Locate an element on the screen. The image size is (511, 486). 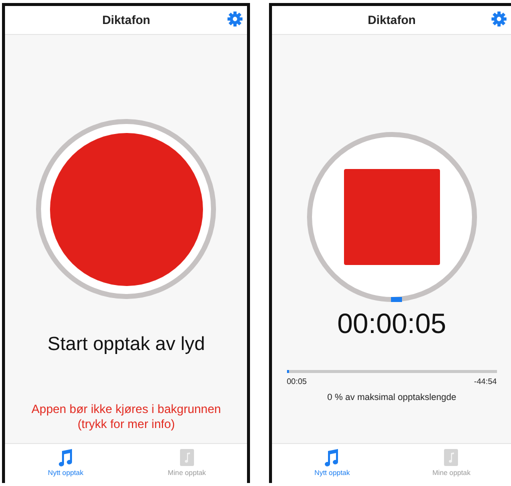
elapsed-time: 00:05 is located at coordinates (296, 381).